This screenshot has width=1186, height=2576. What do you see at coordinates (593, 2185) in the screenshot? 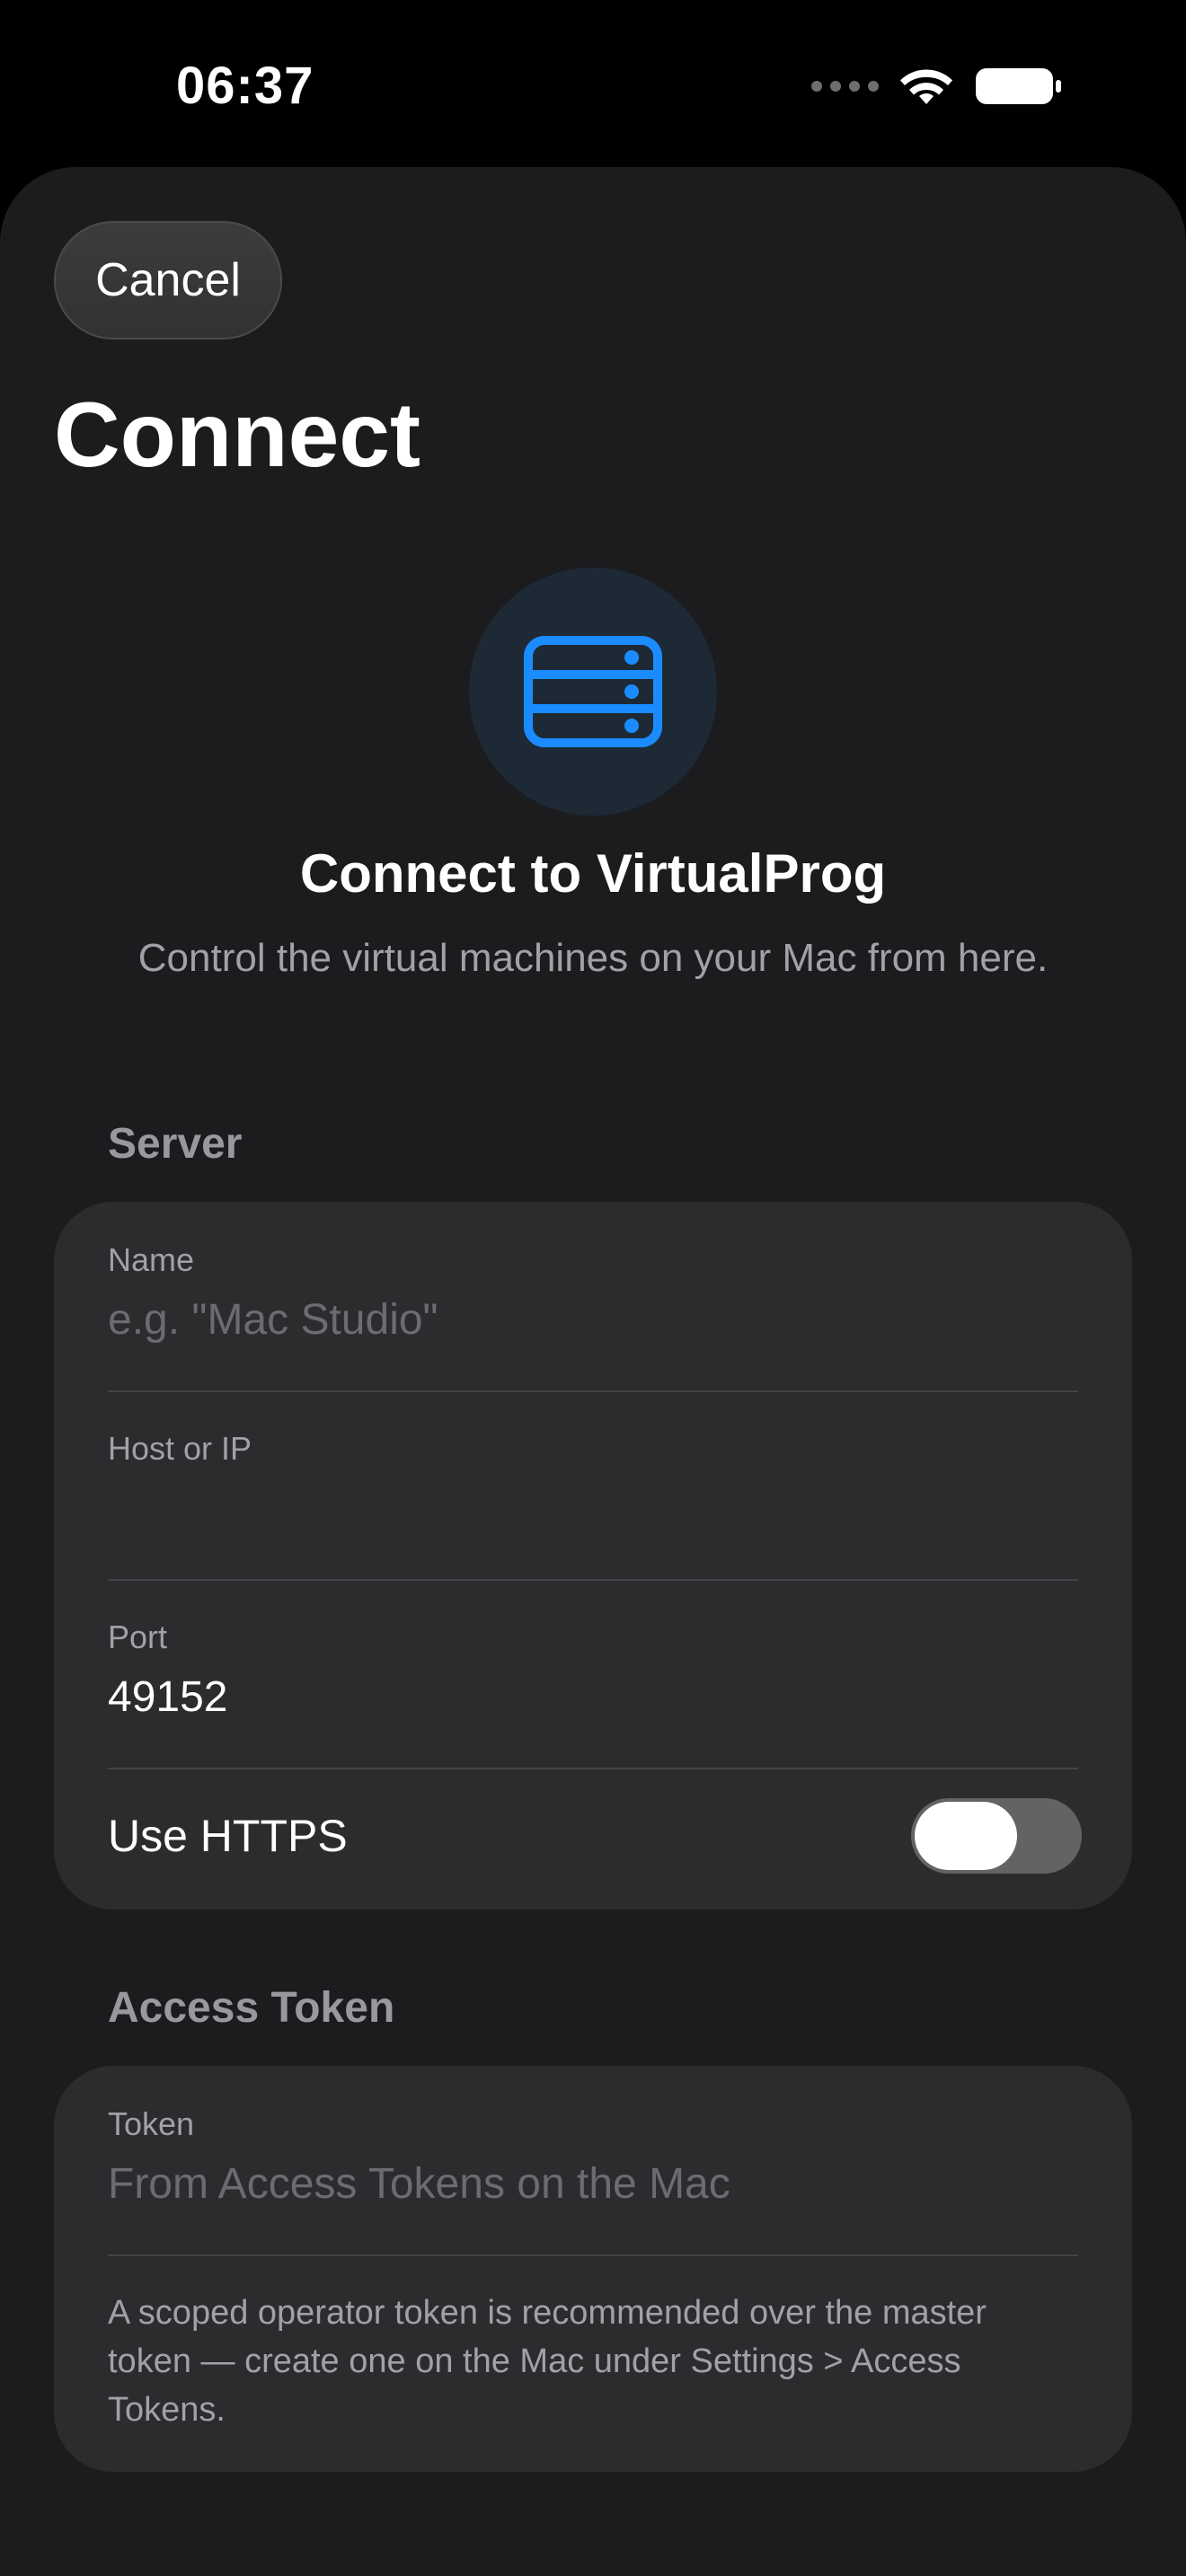
I see `token-input: From Access Tokens on the Mac` at bounding box center [593, 2185].